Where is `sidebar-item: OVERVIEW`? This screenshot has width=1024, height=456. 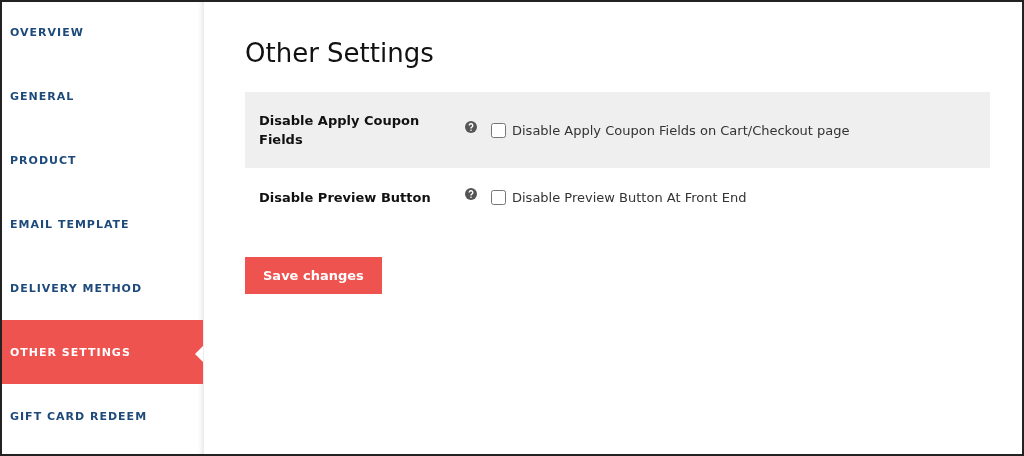 sidebar-item: OVERVIEW is located at coordinates (102, 33).